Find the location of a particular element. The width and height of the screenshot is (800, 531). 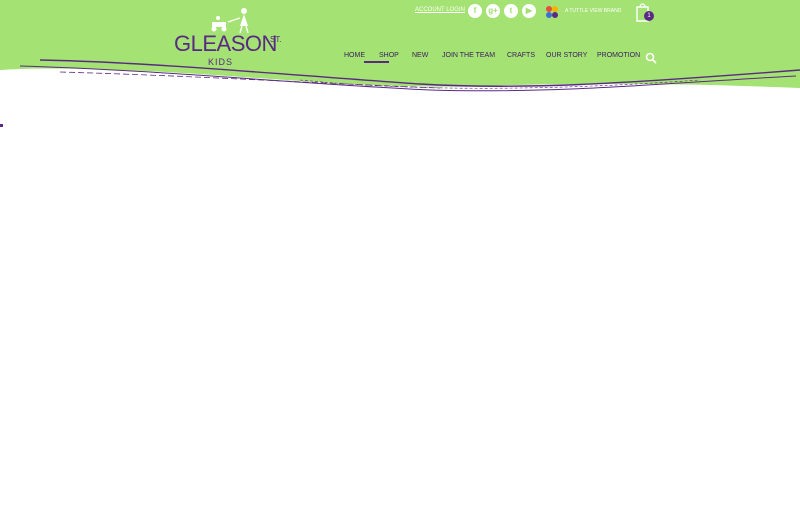

logo-wordmark: GLEASON is located at coordinates (225, 43).